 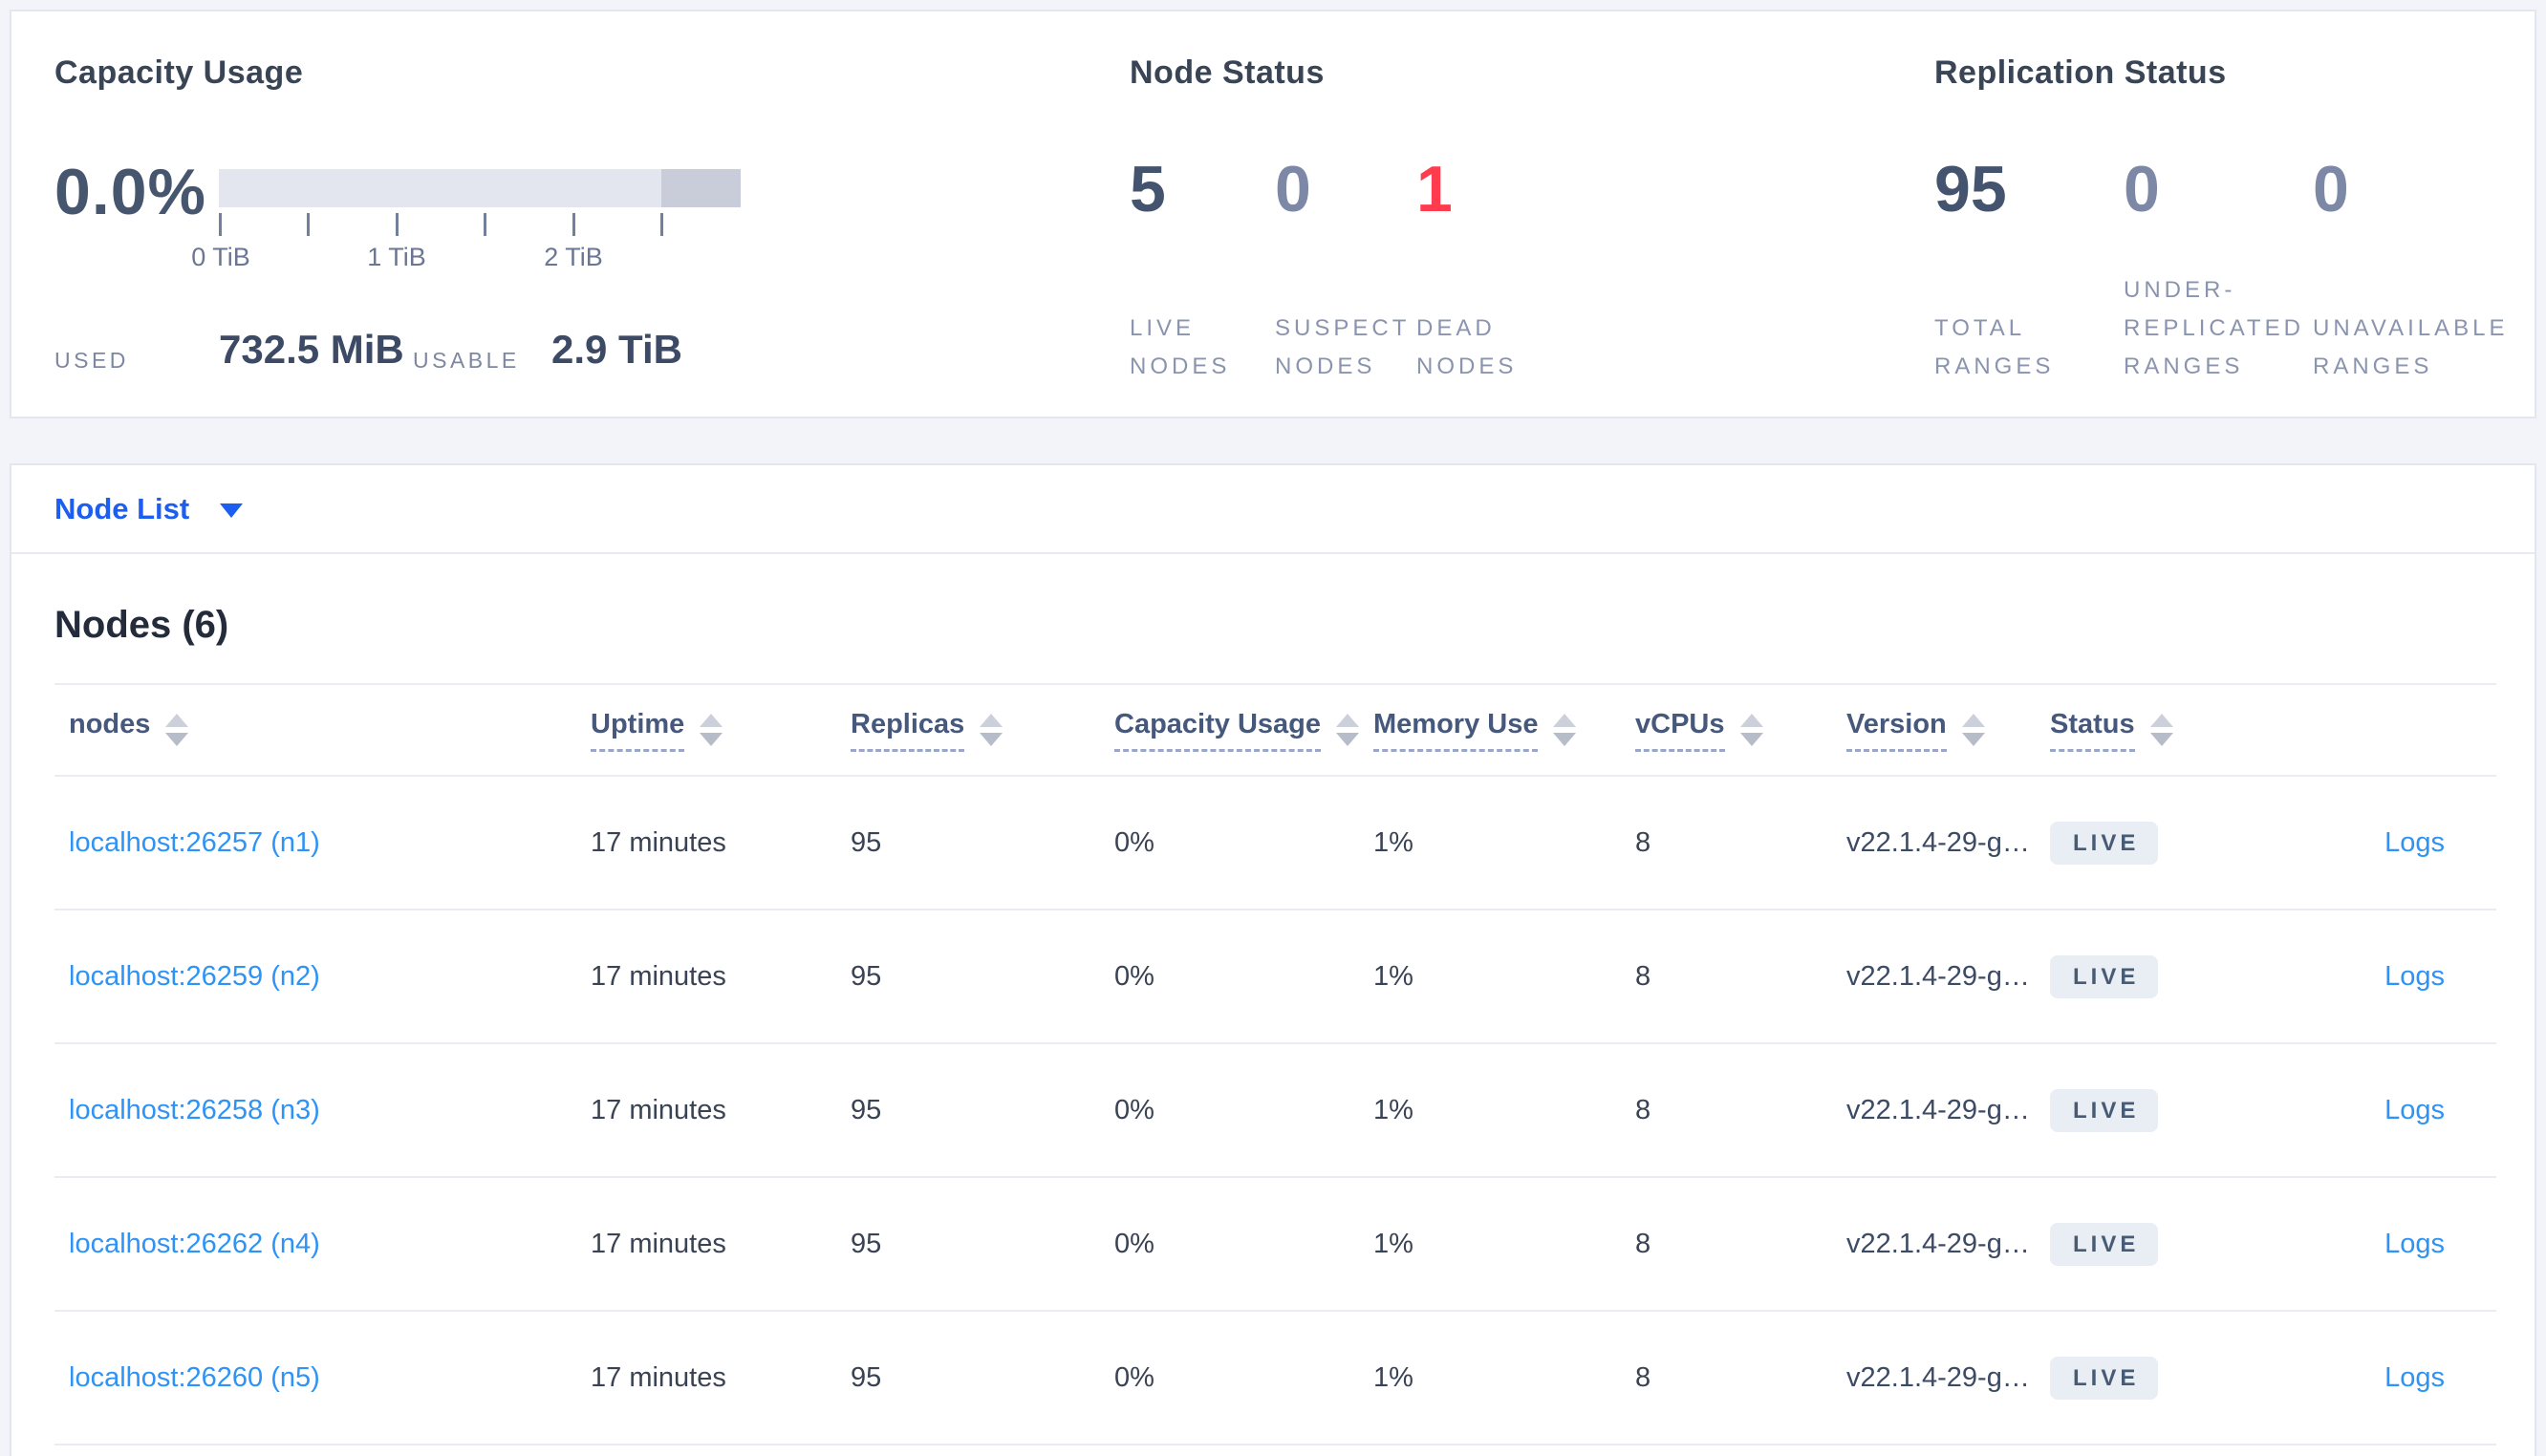 I want to click on usable-value: 2.9 TiB, so click(x=616, y=350).